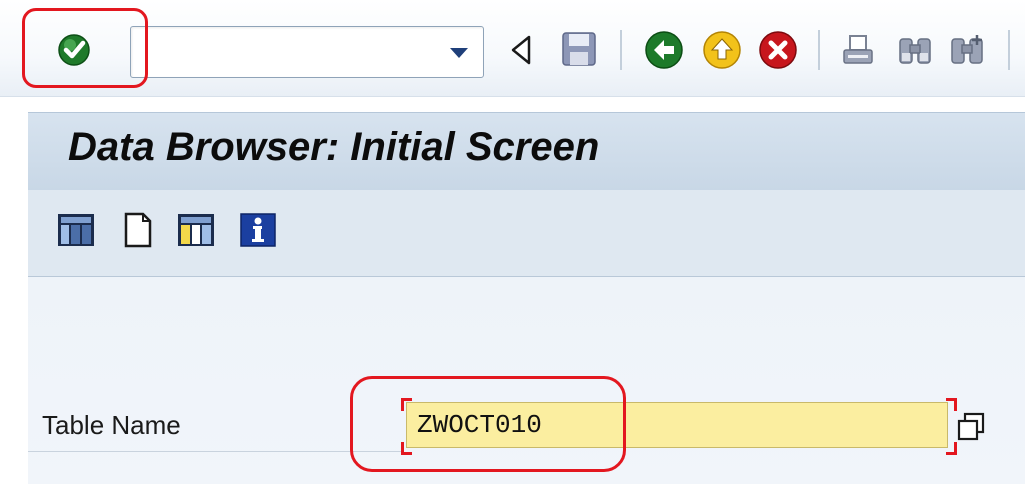 The height and width of the screenshot is (484, 1025). I want to click on floppy-disk-icon, so click(579, 49).